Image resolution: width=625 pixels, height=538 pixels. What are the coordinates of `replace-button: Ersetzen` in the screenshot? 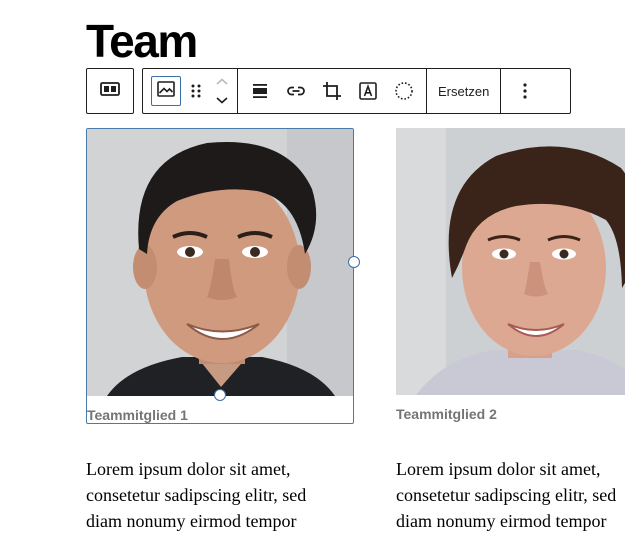 It's located at (463, 91).